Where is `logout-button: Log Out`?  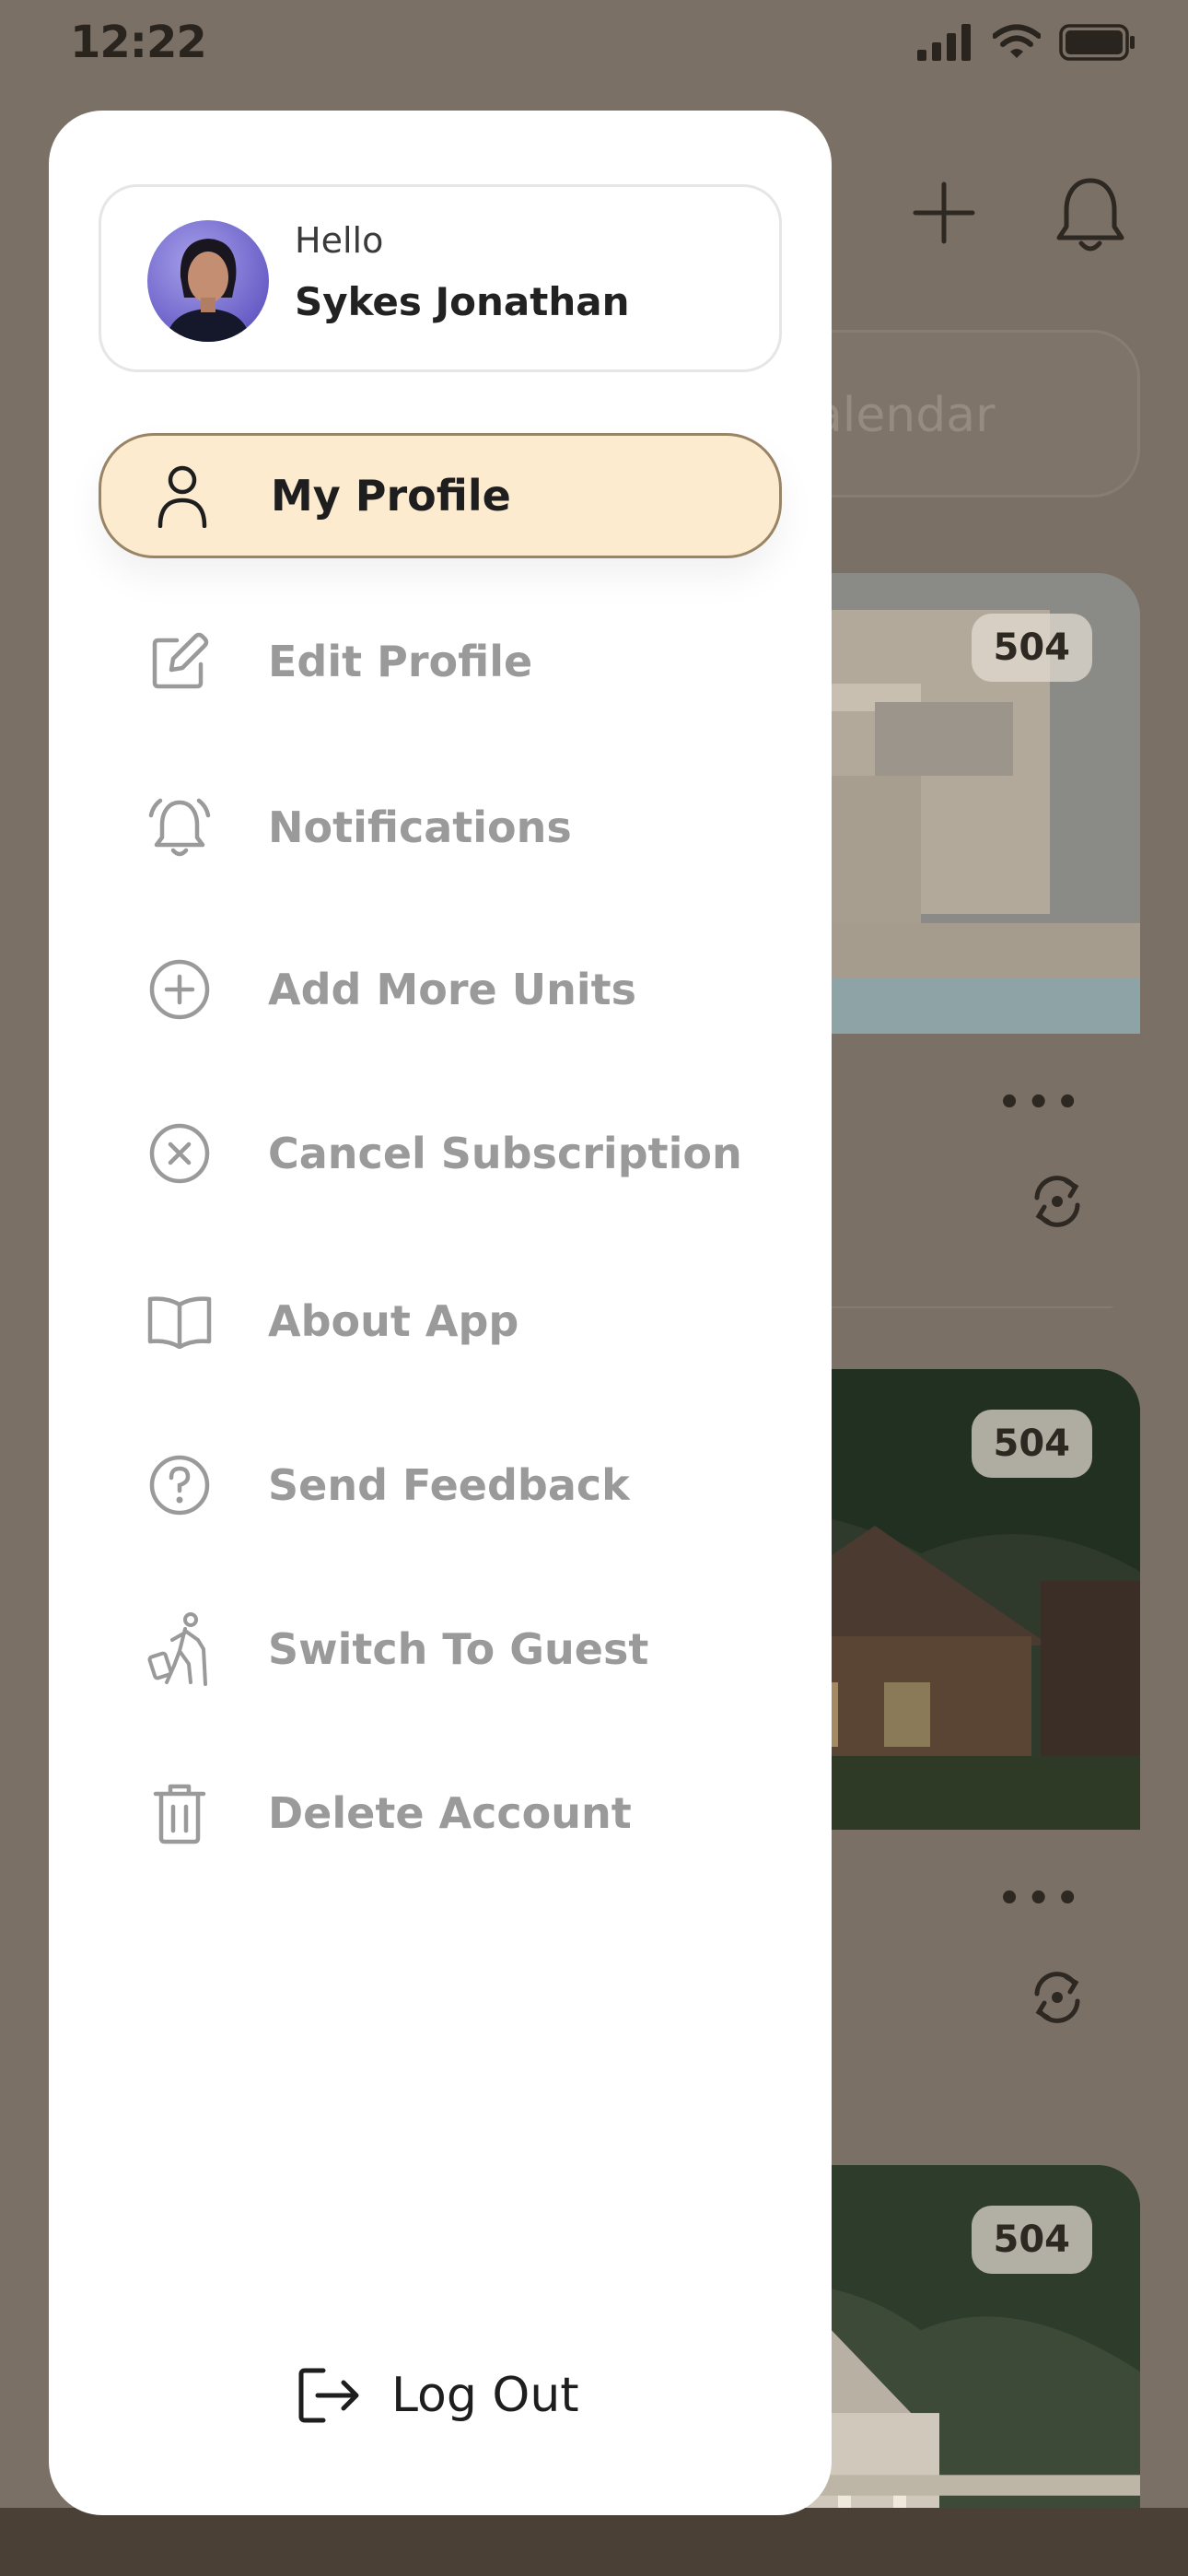 logout-button: Log Out is located at coordinates (438, 2395).